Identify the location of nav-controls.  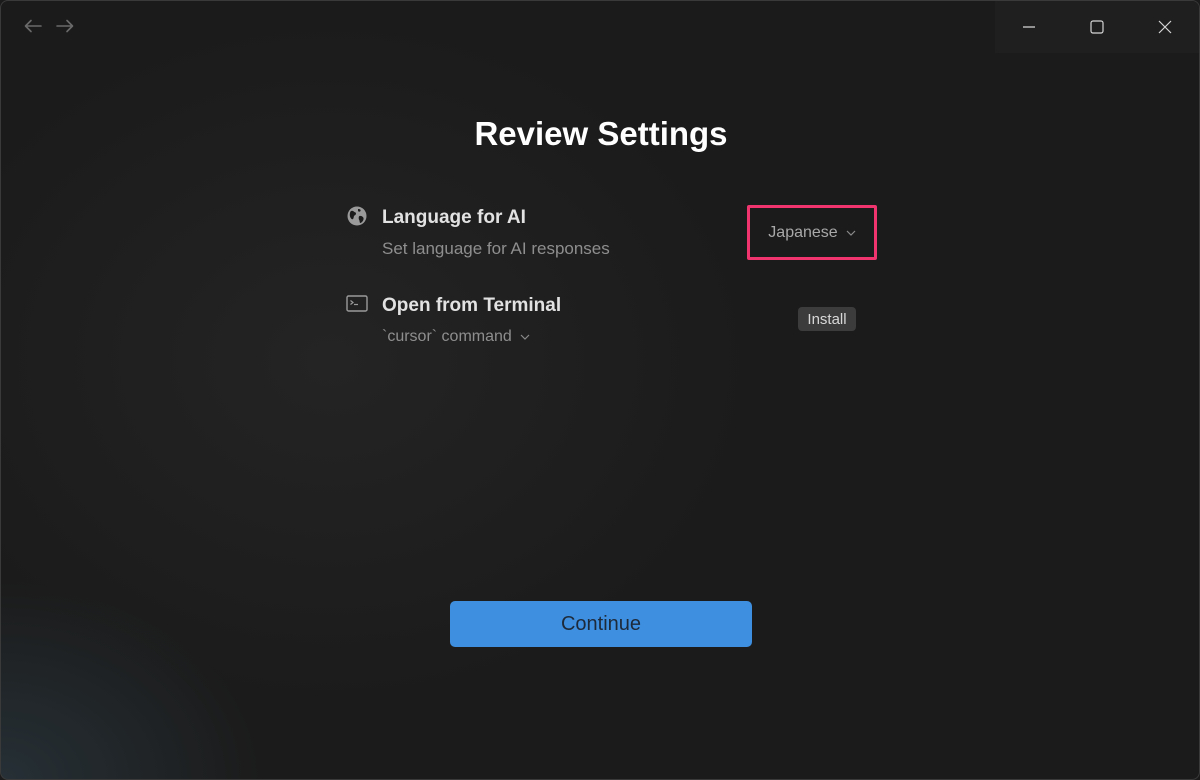
(49, 26).